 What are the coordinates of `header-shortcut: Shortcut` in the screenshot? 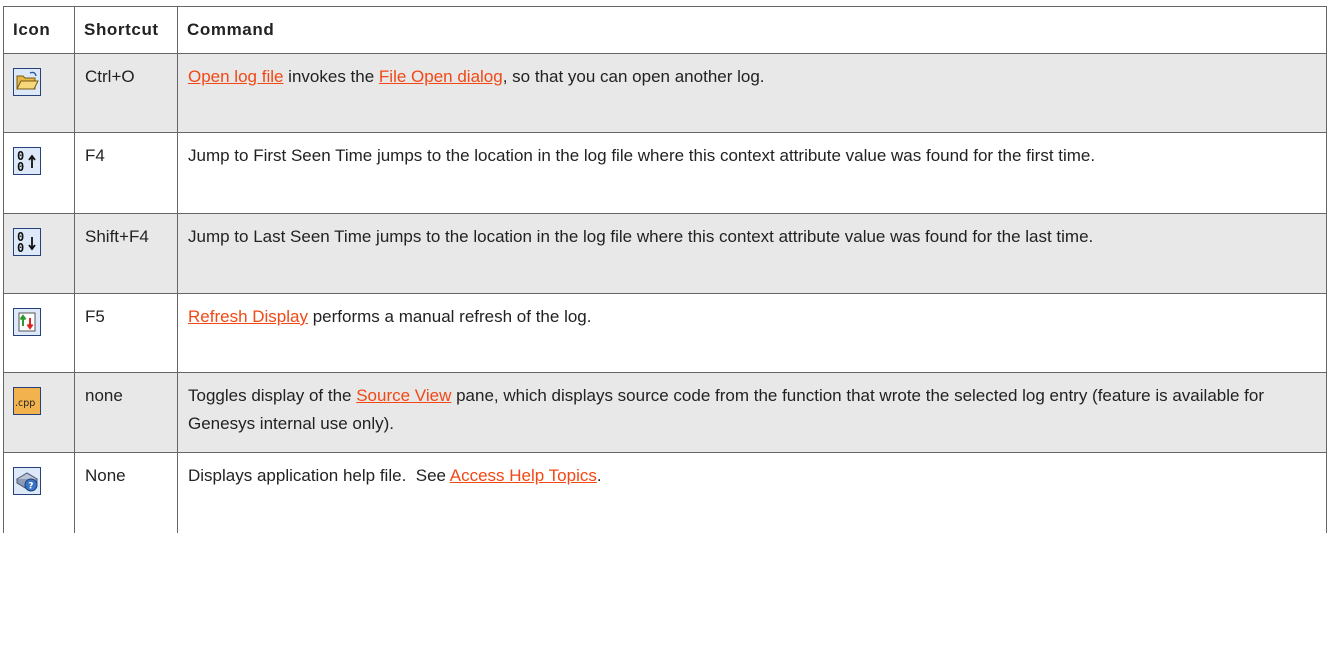 It's located at (126, 30).